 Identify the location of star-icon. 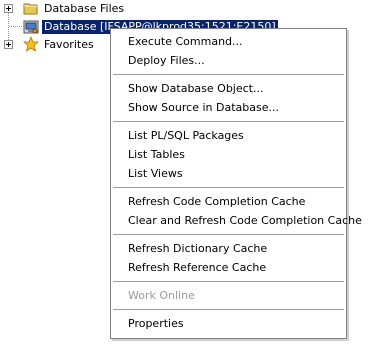
(31, 43).